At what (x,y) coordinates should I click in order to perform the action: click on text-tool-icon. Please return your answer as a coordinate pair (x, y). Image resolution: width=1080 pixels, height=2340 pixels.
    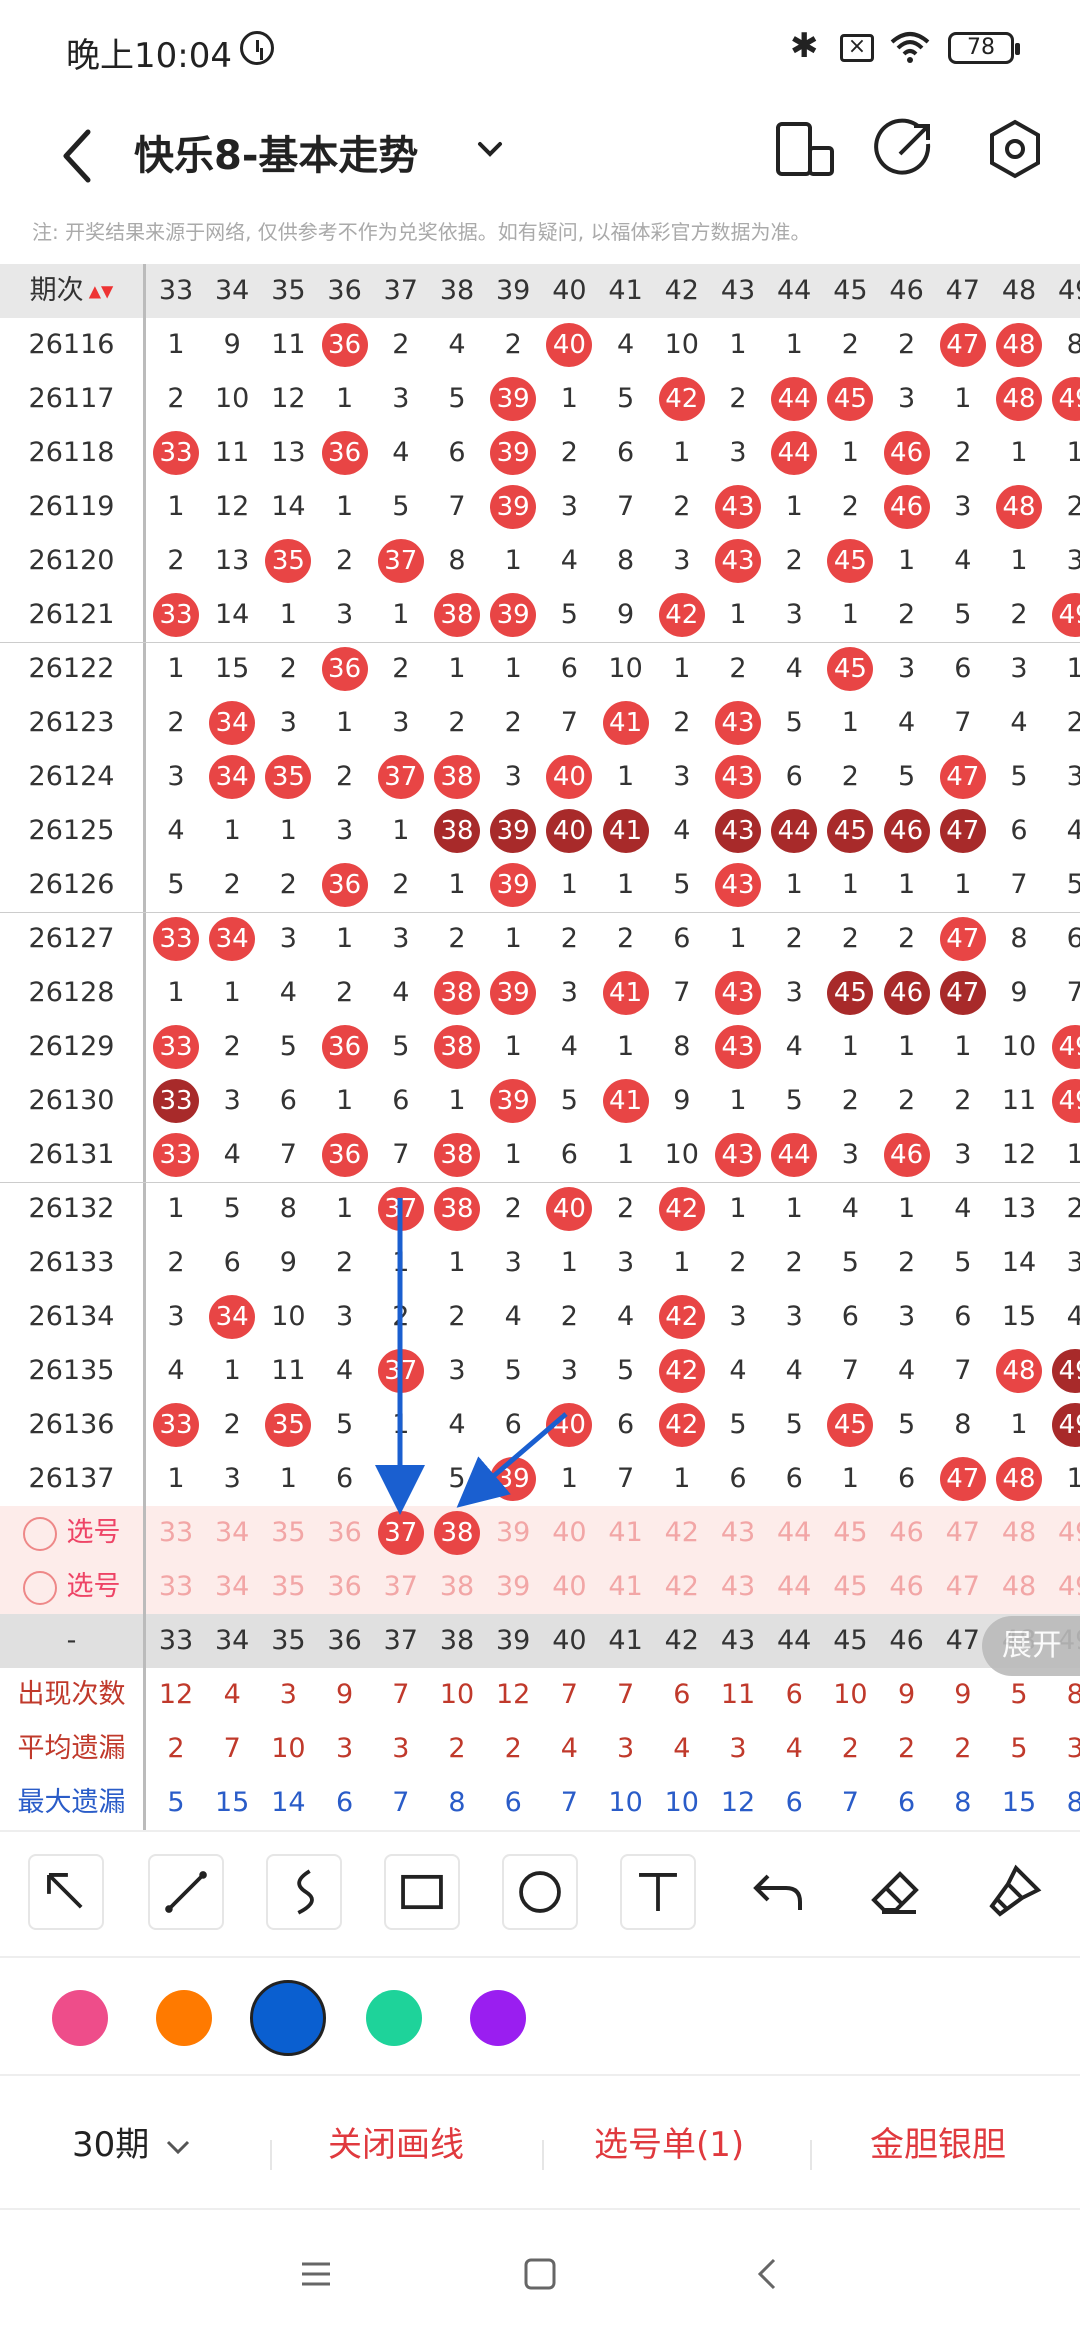
    Looking at the image, I should click on (658, 1892).